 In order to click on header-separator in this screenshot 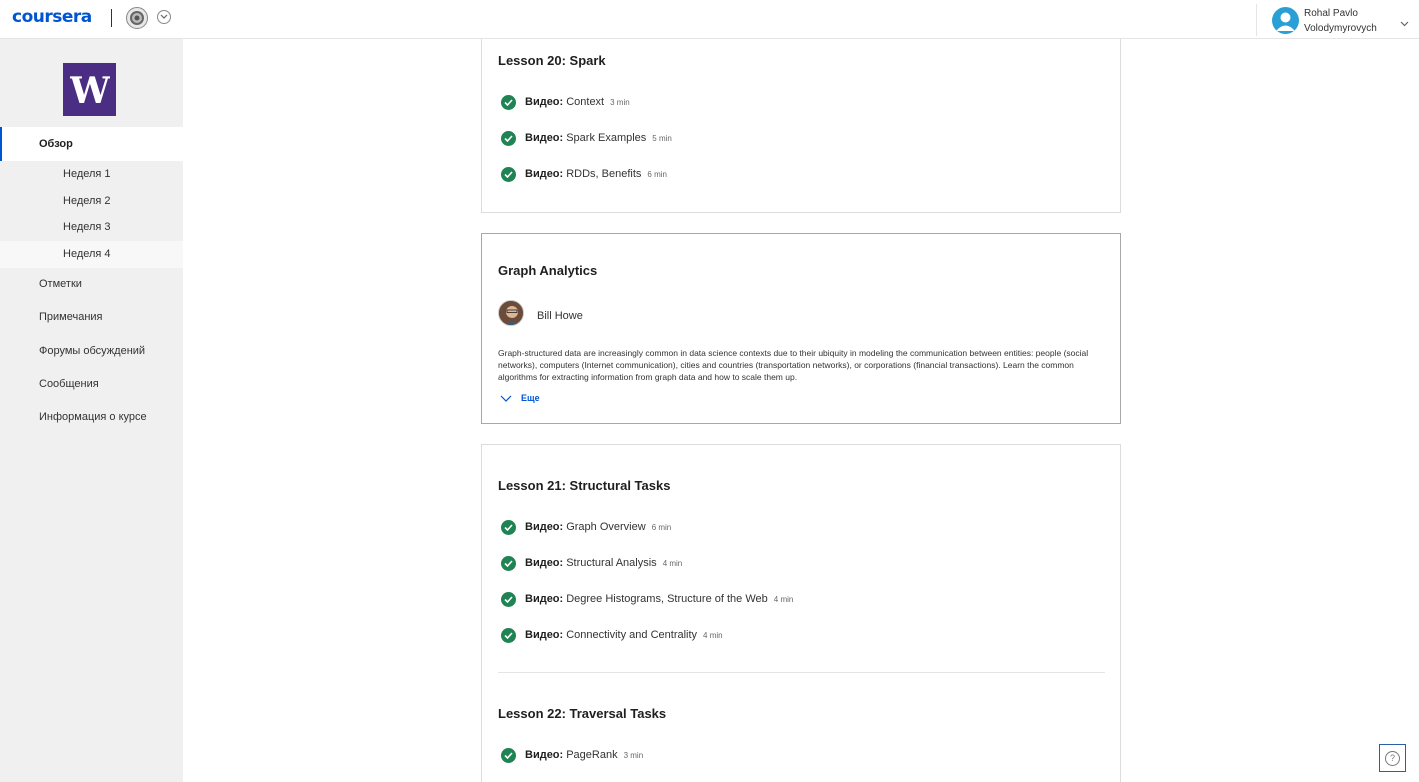, I will do `click(1256, 20)`.